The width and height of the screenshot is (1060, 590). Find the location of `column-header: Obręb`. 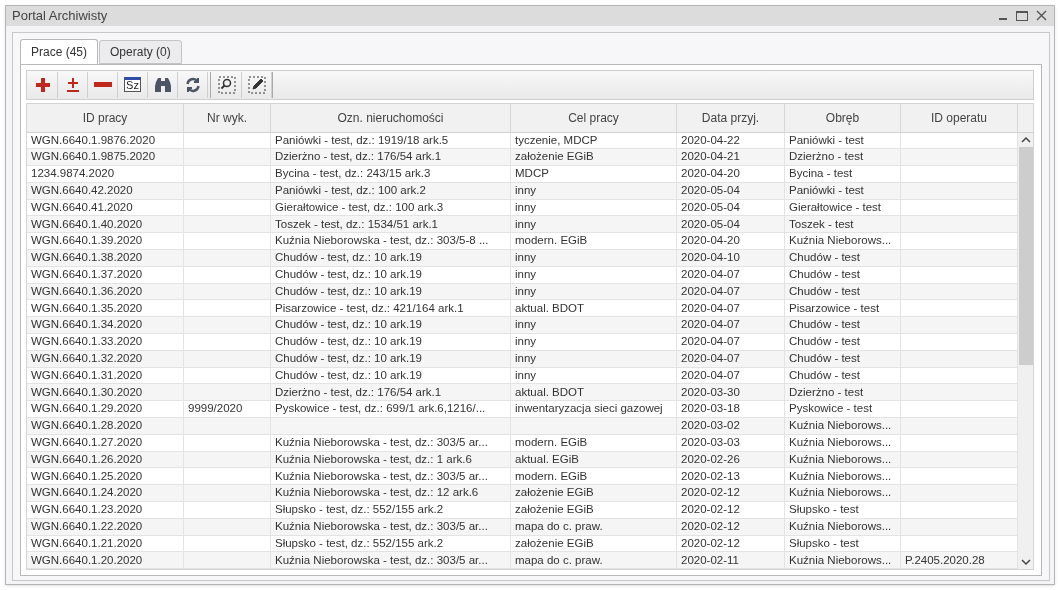

column-header: Obręb is located at coordinates (843, 117).